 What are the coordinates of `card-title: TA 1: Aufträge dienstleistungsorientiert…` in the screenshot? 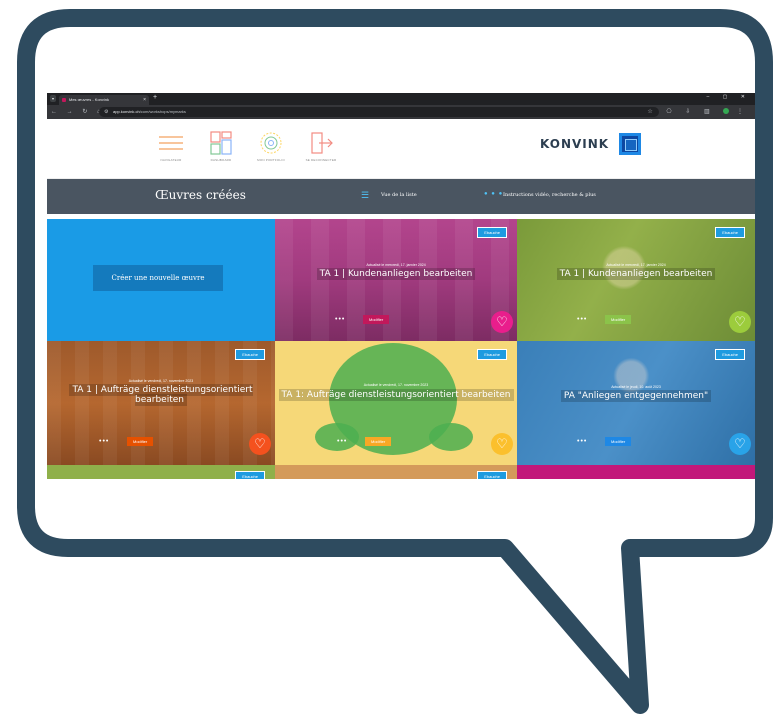 It's located at (396, 395).